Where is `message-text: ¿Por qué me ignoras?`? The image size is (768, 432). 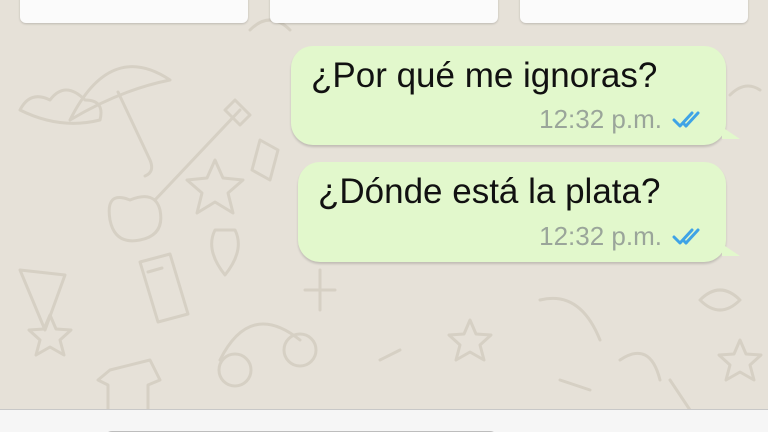 message-text: ¿Por qué me ignoras? is located at coordinates (484, 75).